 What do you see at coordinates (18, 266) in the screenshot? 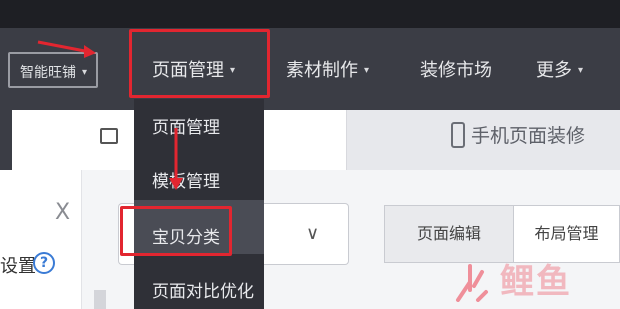
I see `settings-label: 设置` at bounding box center [18, 266].